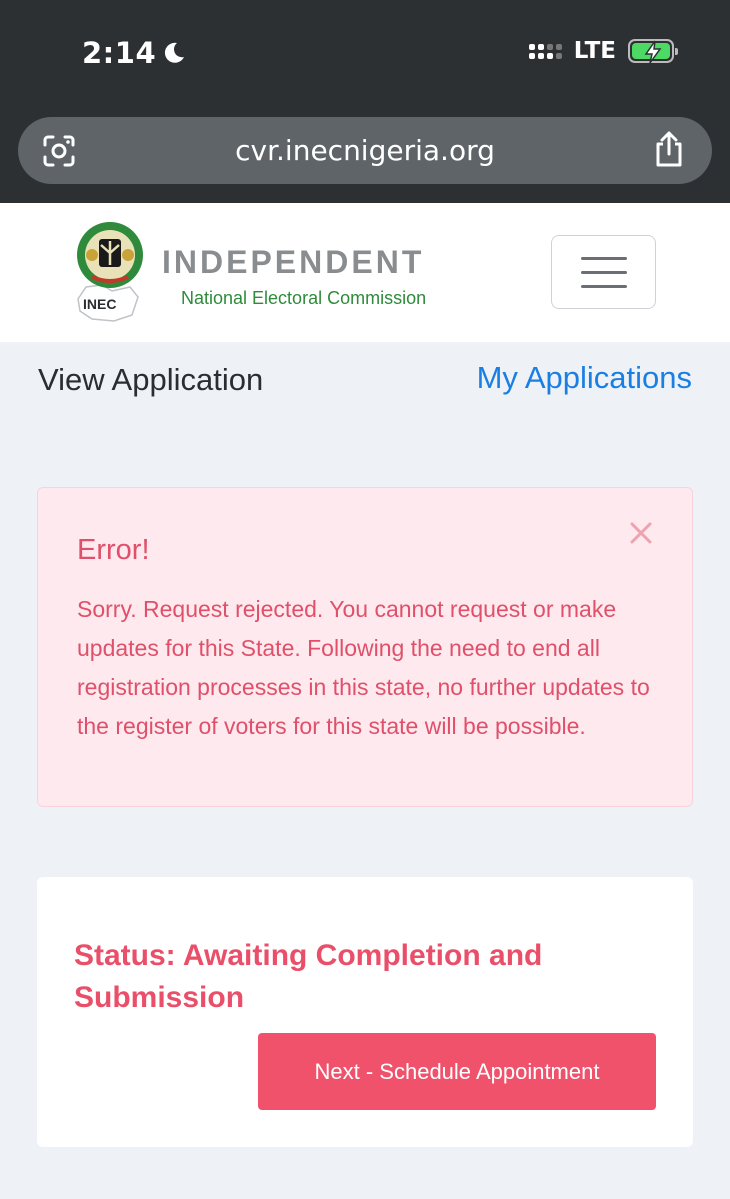  What do you see at coordinates (641, 533) in the screenshot?
I see `close-icon` at bounding box center [641, 533].